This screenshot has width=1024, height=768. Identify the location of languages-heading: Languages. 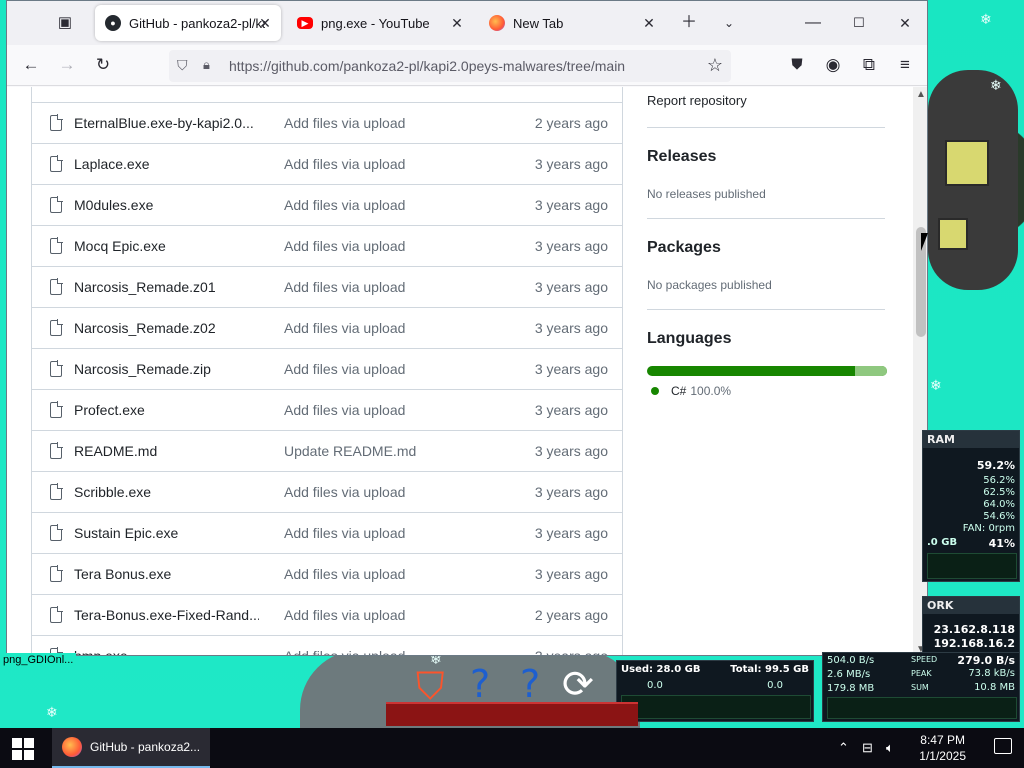
(689, 338).